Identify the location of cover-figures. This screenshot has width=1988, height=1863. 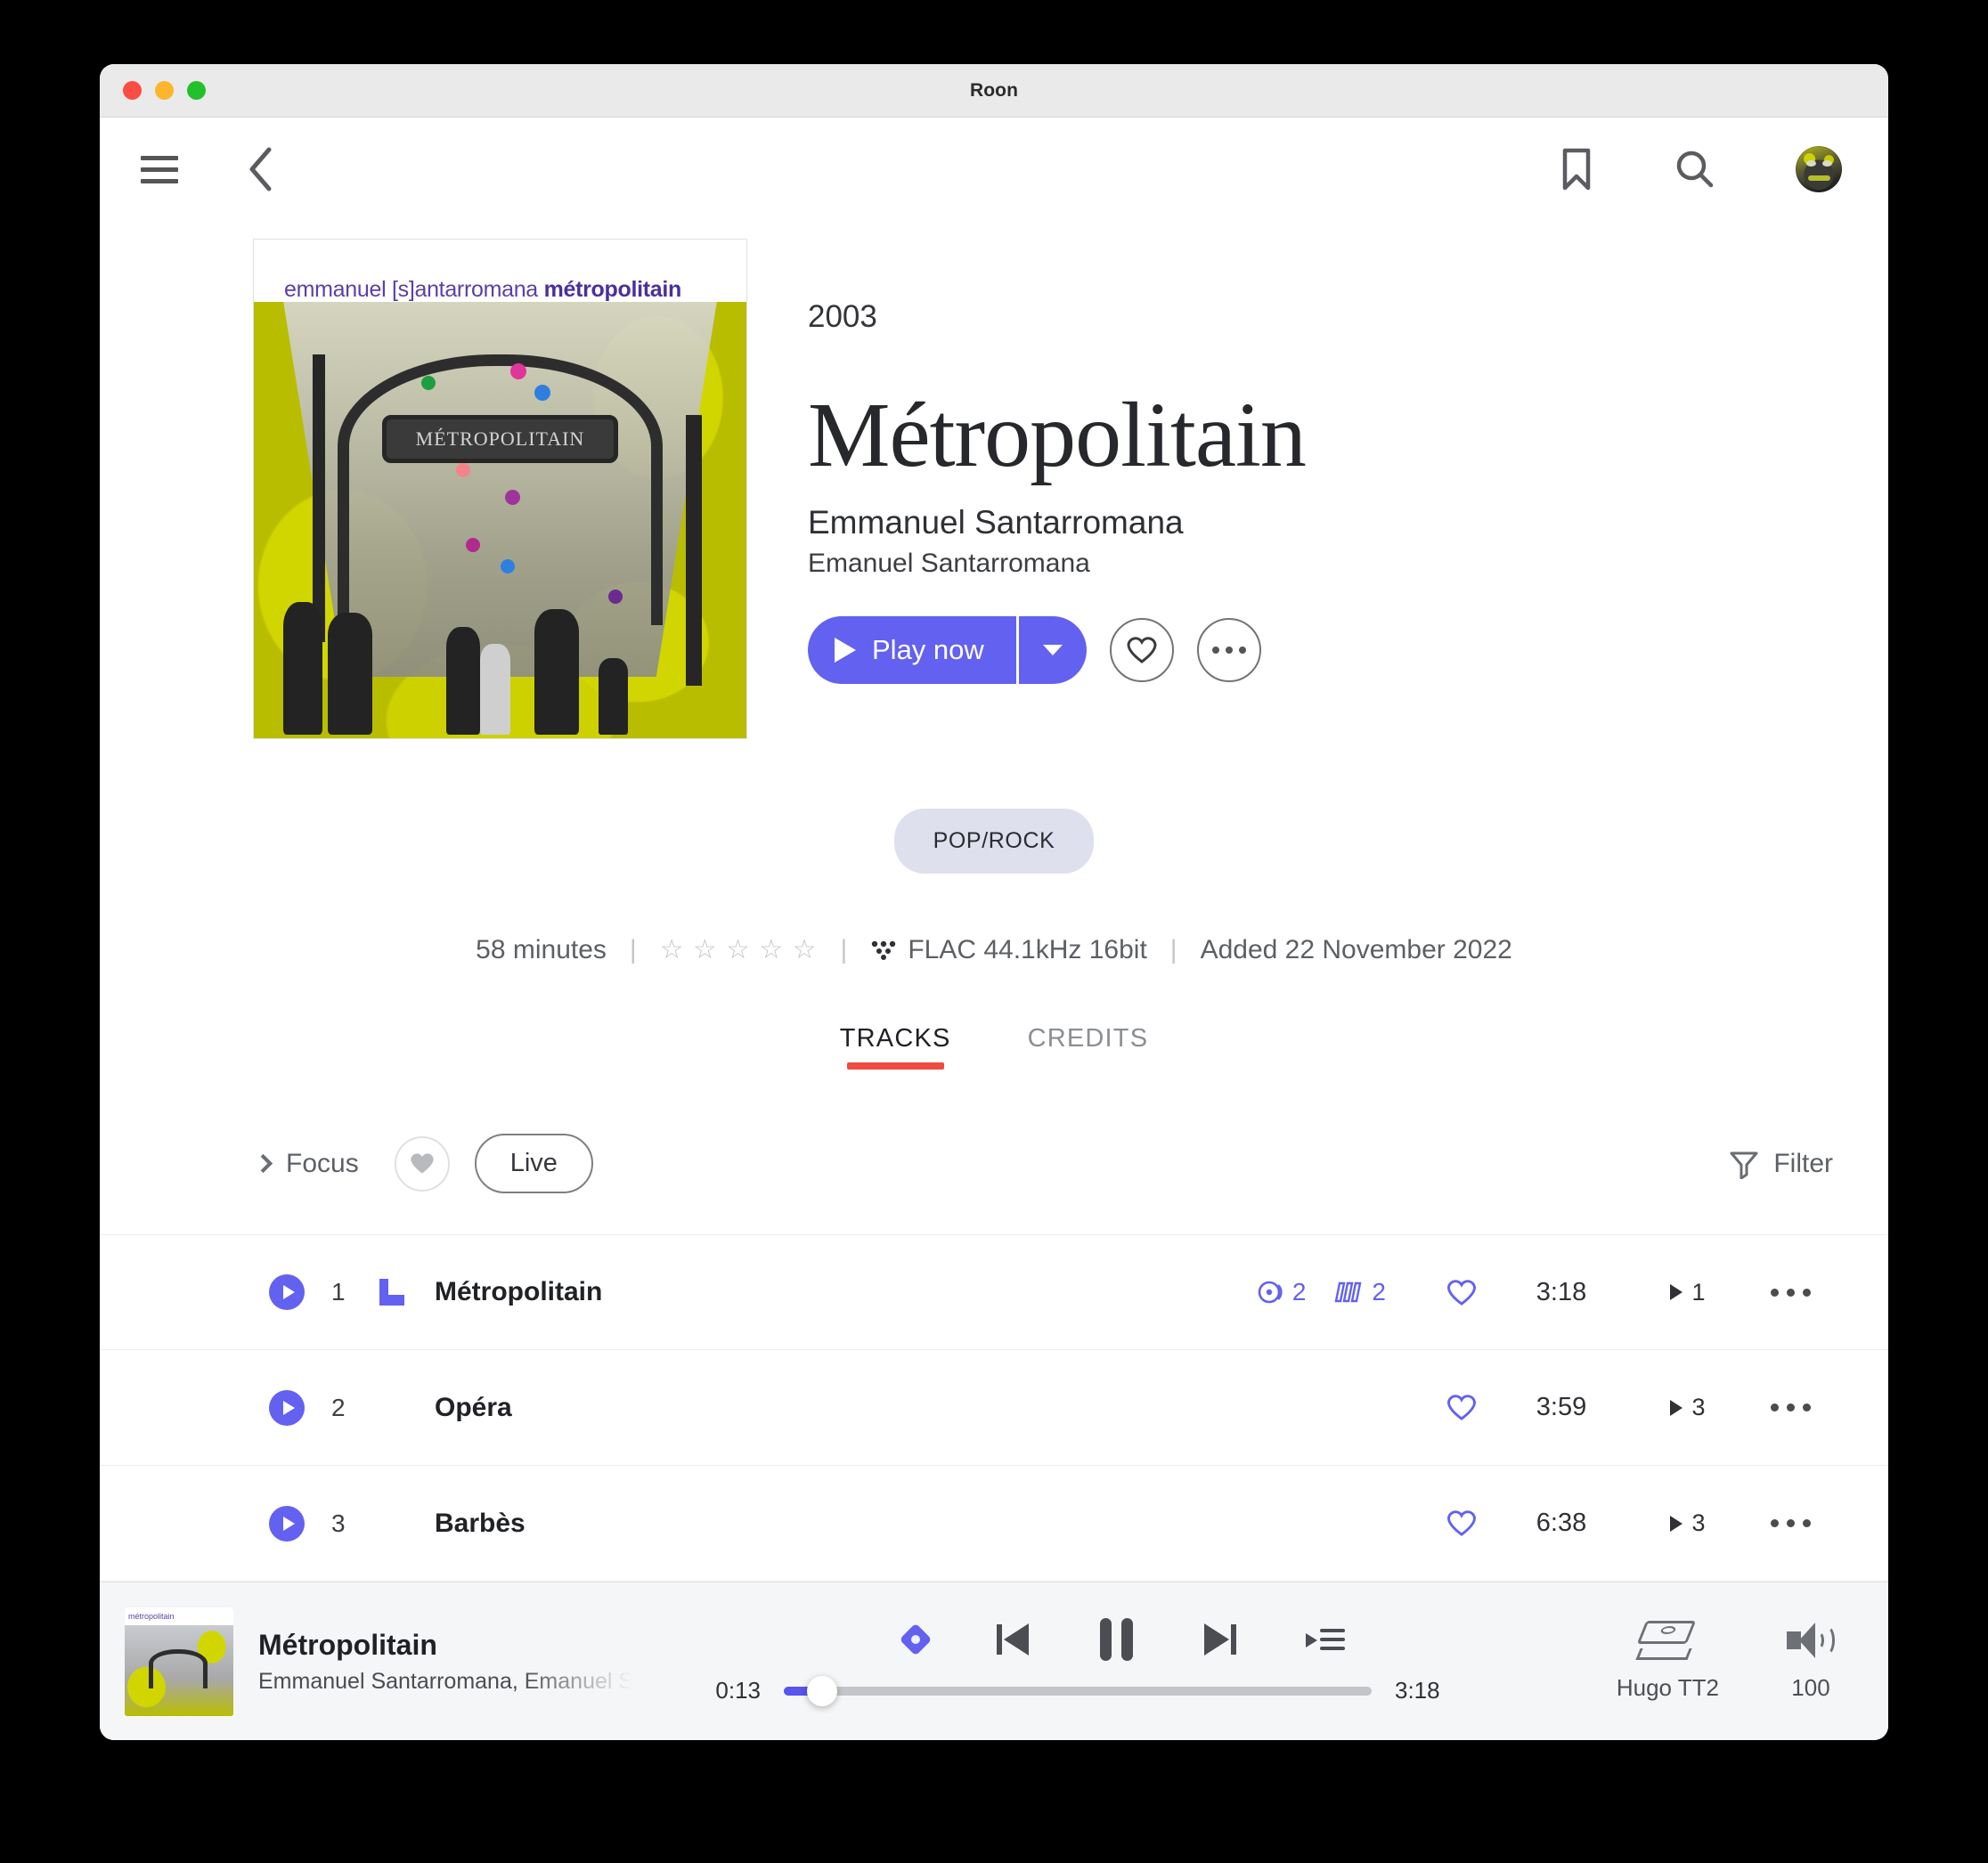
(500, 651).